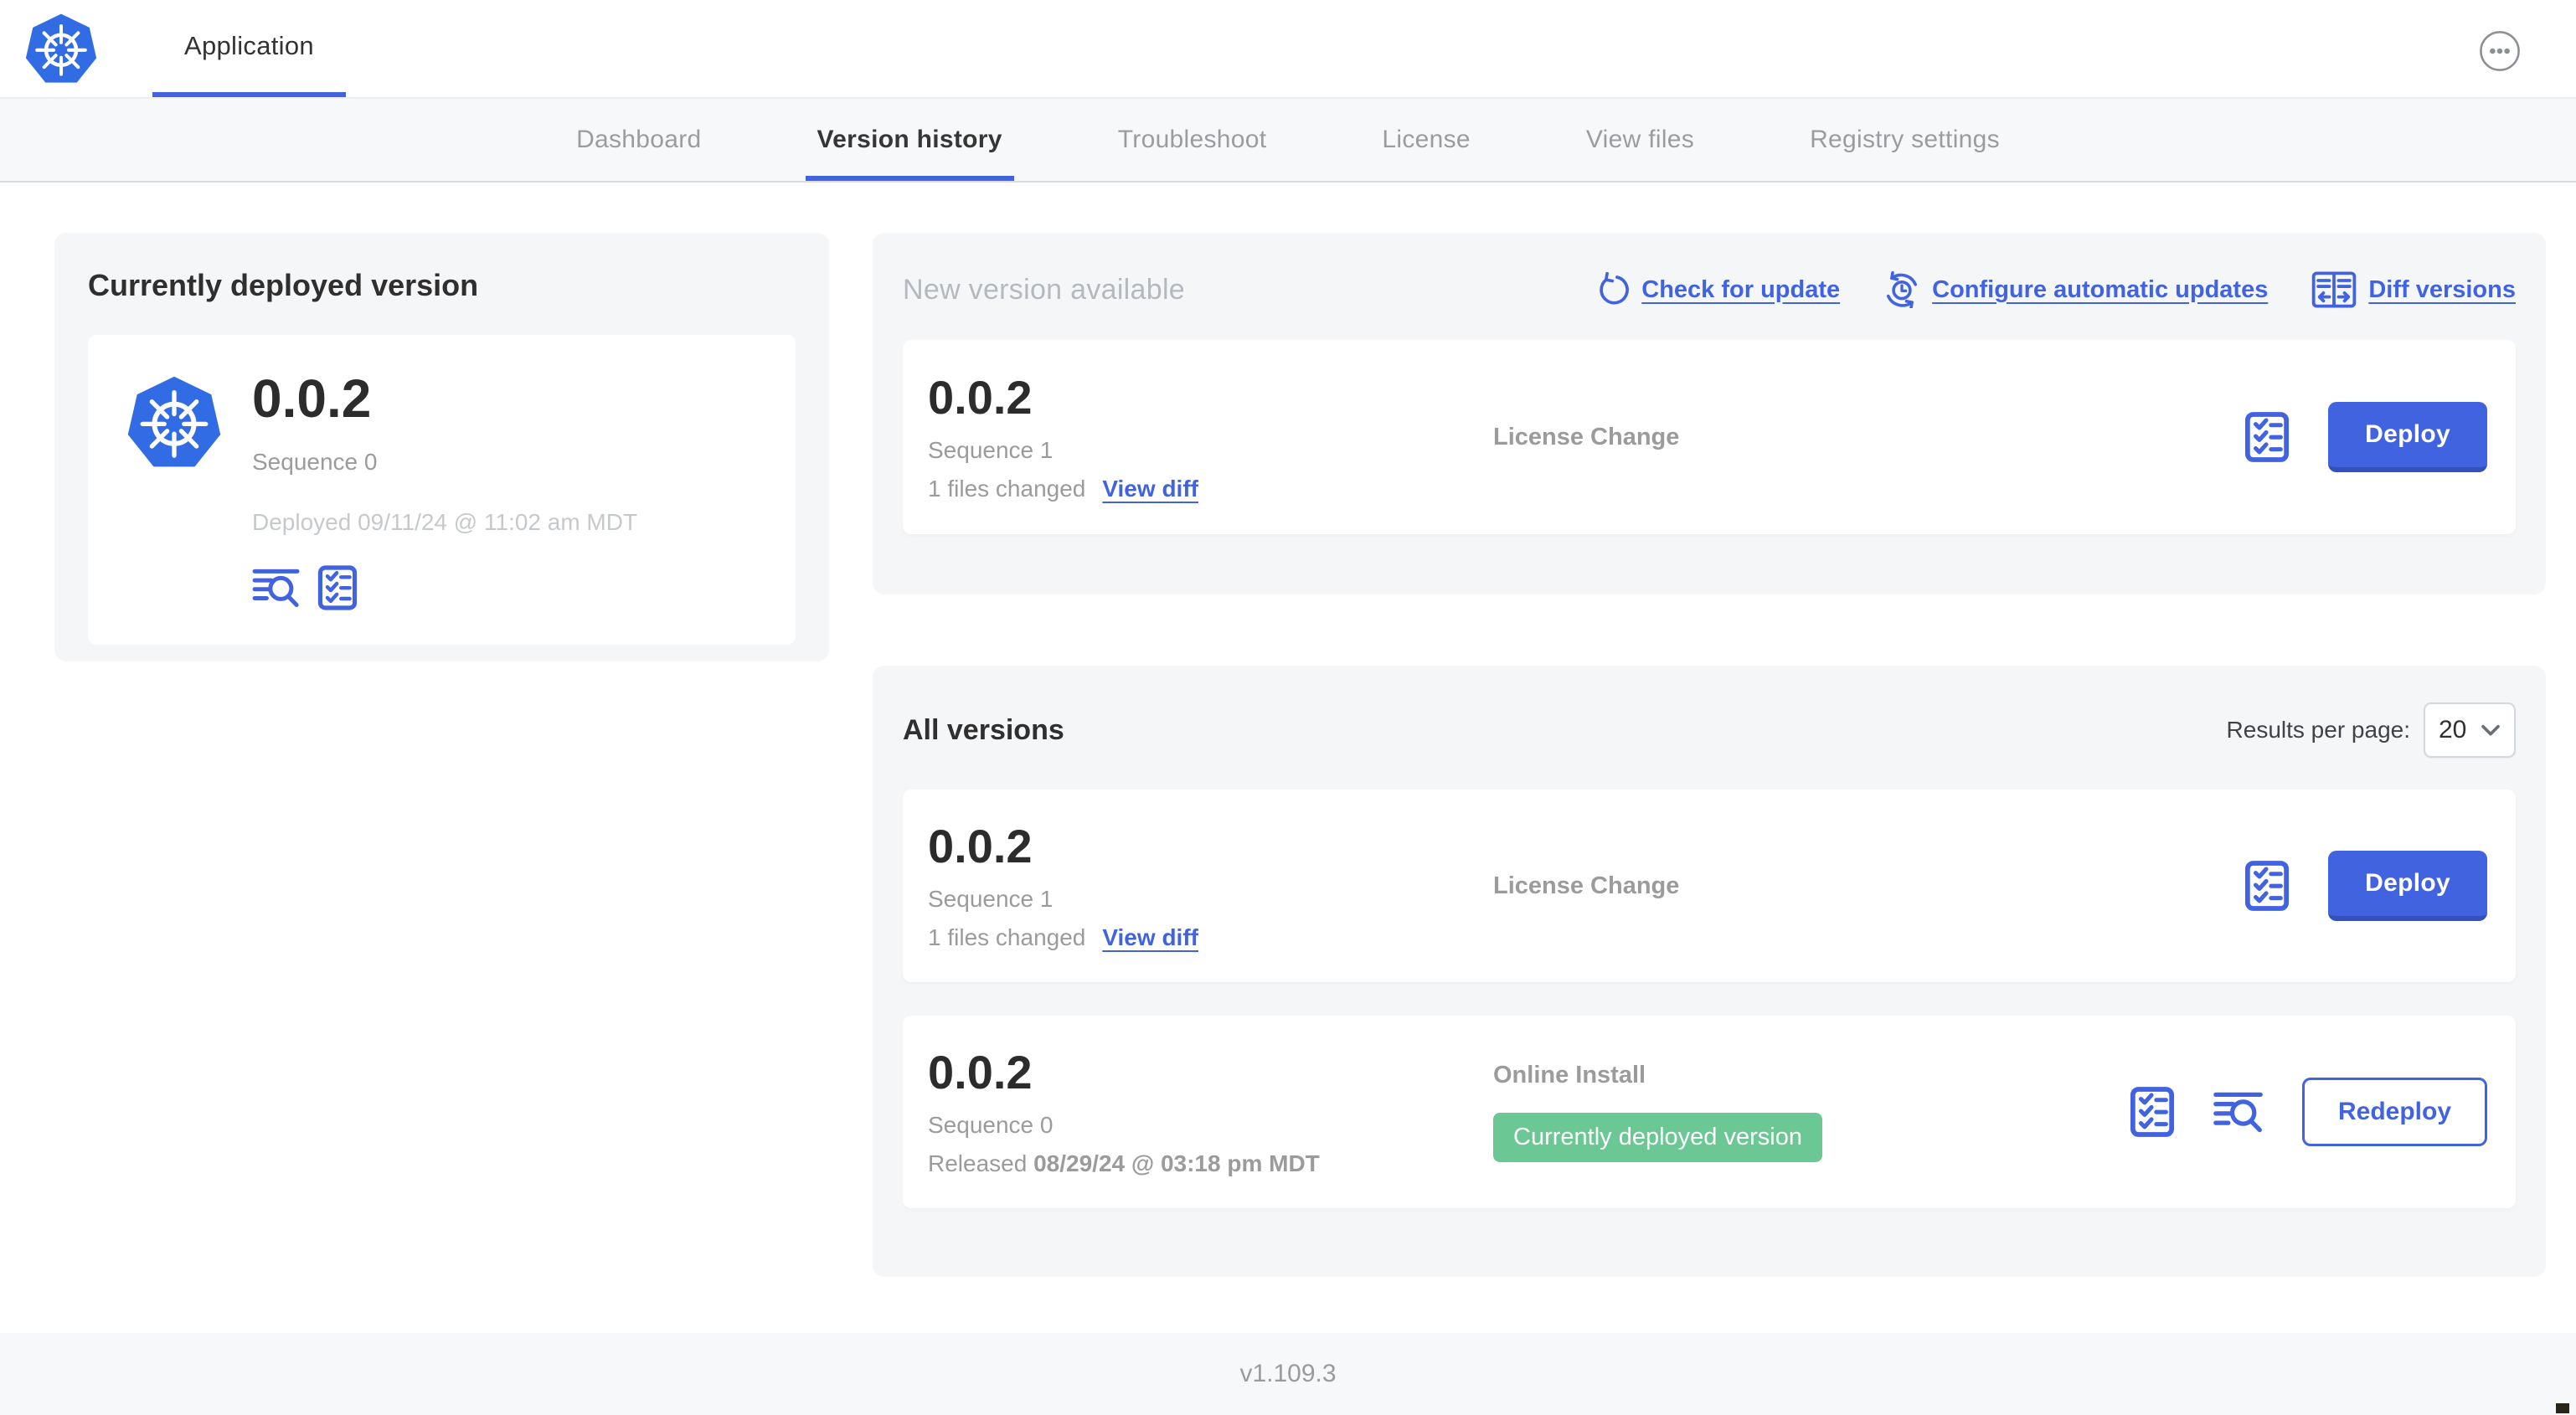  What do you see at coordinates (505, 587) in the screenshot?
I see `deployed-version-actions` at bounding box center [505, 587].